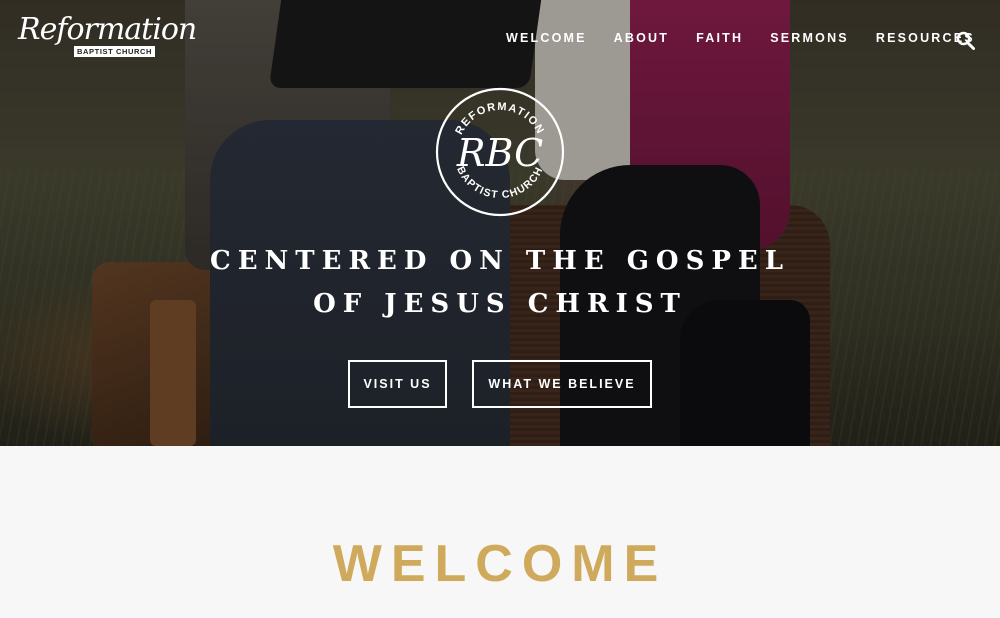 The width and height of the screenshot is (1000, 618). I want to click on hero-headline-line2: OF JESUS CHRIST, so click(500, 304).